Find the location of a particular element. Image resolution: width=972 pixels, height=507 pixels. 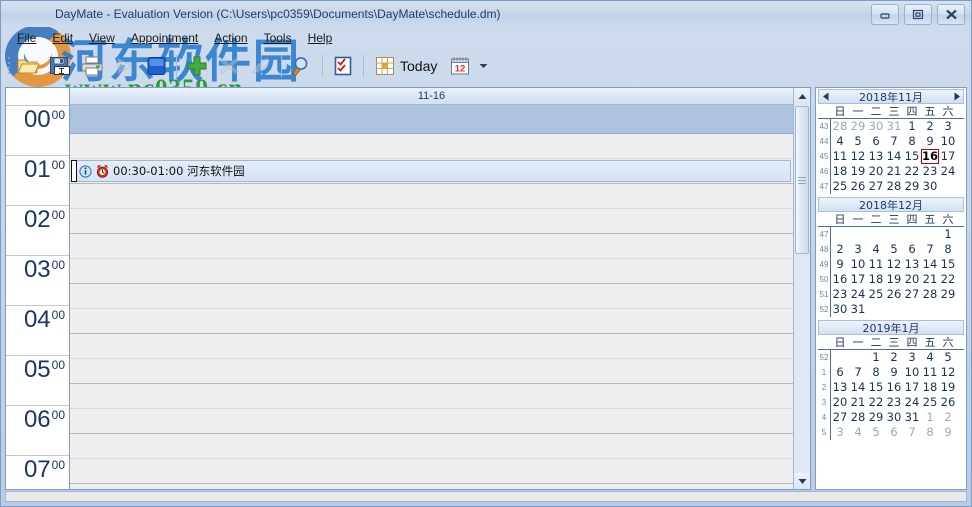

toolbar-grip is located at coordinates (8, 66).